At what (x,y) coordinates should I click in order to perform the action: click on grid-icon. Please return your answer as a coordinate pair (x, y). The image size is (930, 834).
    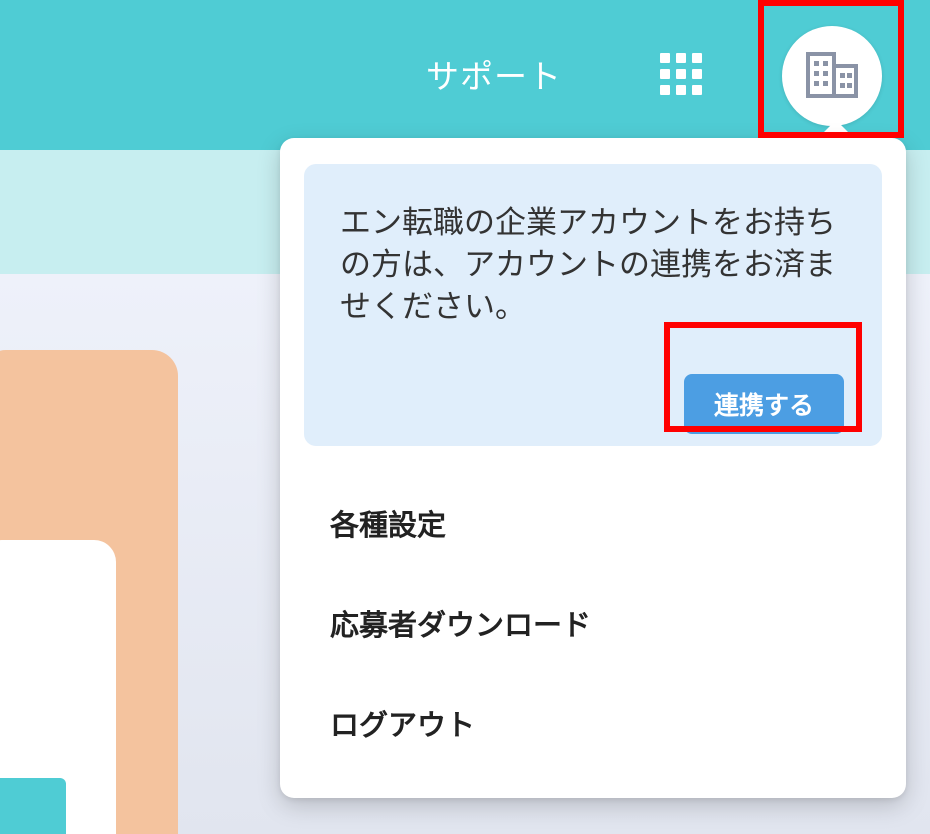
    Looking at the image, I should click on (681, 74).